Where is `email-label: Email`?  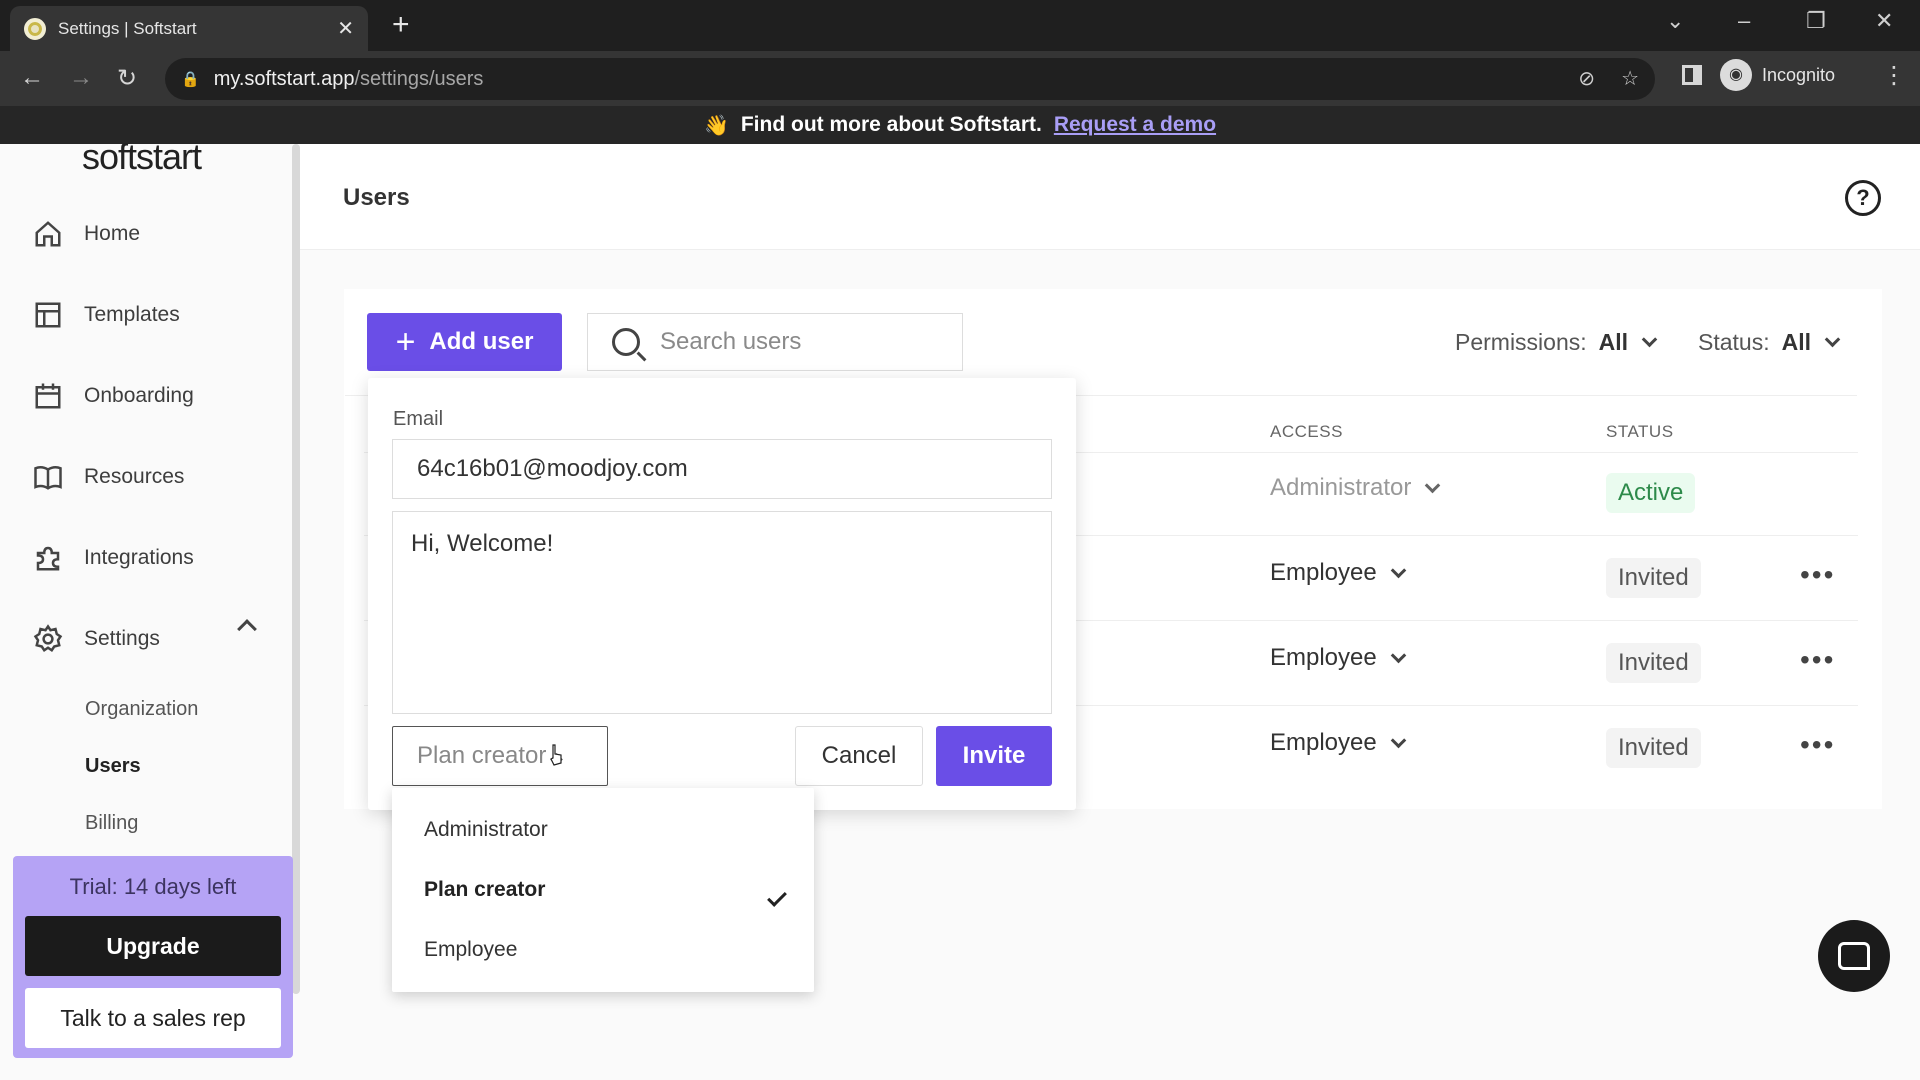
email-label: Email is located at coordinates (418, 419).